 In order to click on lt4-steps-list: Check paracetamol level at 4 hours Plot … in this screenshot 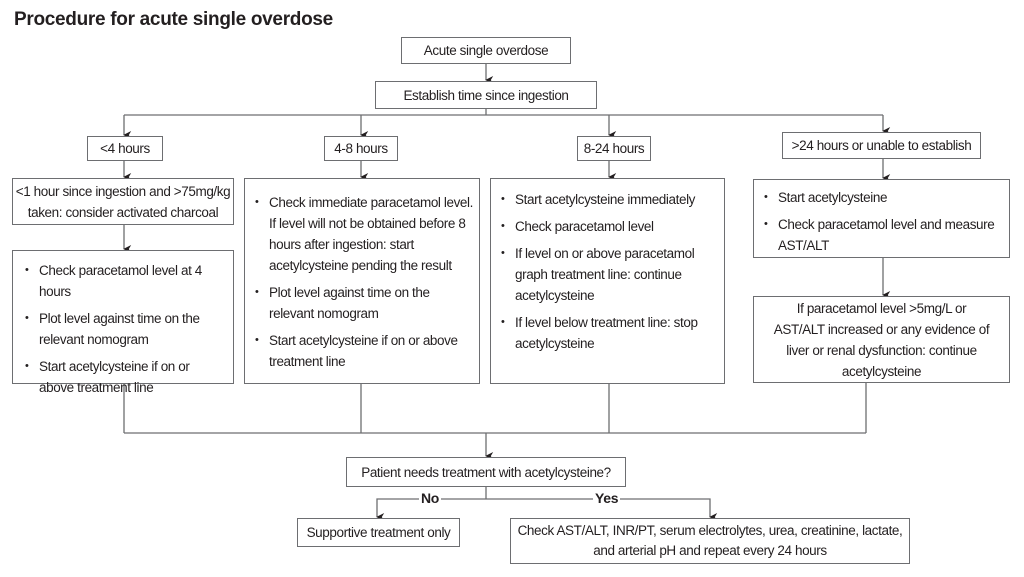, I will do `click(123, 329)`.